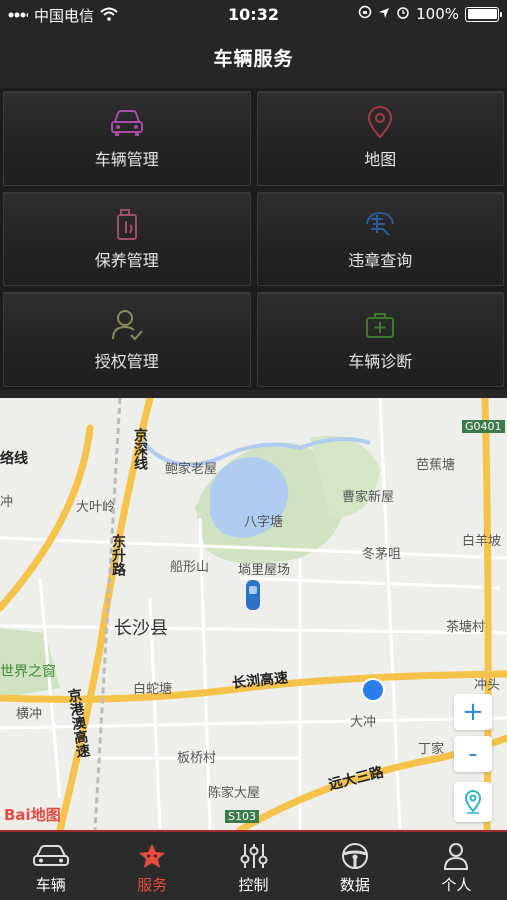  Describe the element at coordinates (466, 627) in the screenshot. I see `map-label: 茶塘村` at that location.